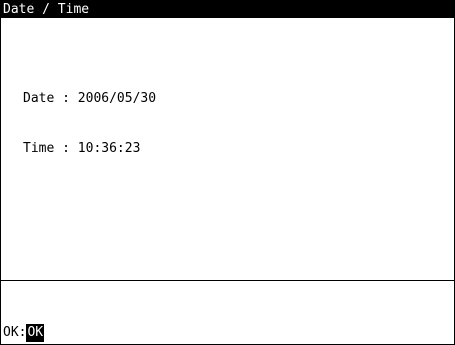 The height and width of the screenshot is (345, 455). Describe the element at coordinates (117, 98) in the screenshot. I see `date-value: 2006/05/30` at that location.